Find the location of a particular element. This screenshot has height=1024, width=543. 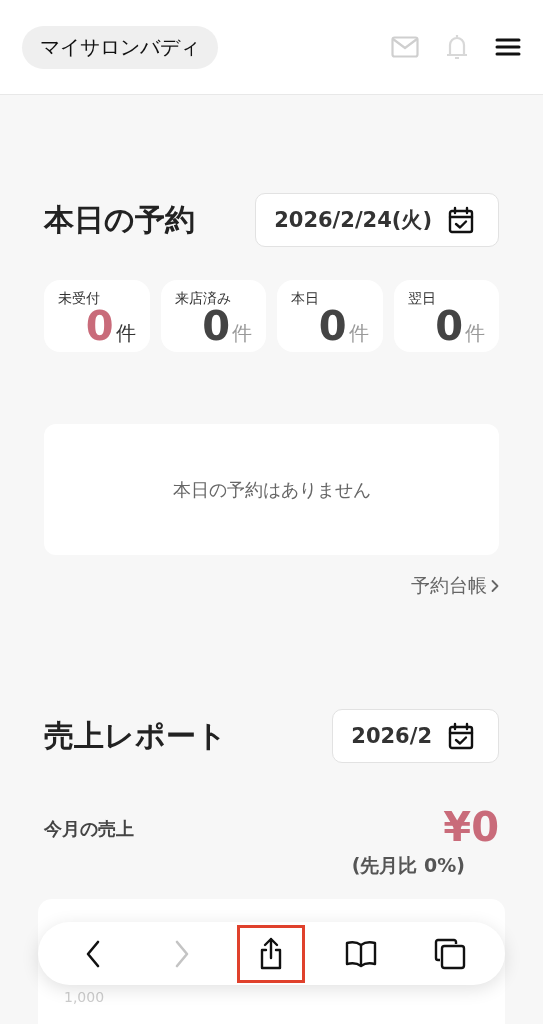

ledger-link: 予約台帳 is located at coordinates (455, 586).